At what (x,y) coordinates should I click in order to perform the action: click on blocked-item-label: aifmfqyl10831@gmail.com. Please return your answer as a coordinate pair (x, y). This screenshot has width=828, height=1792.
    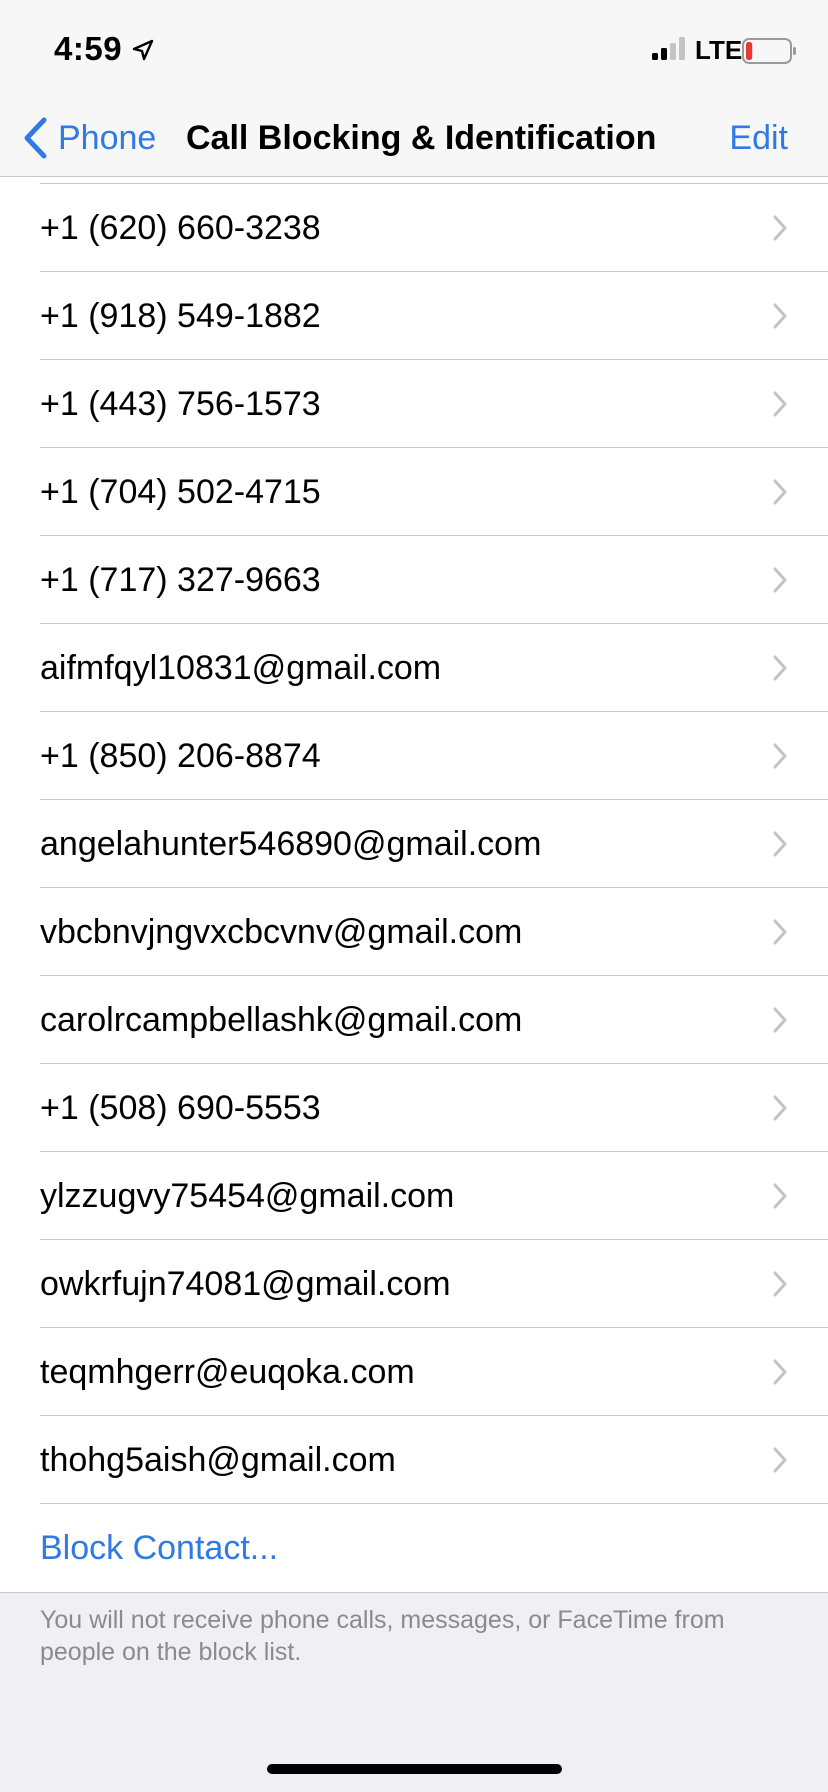
    Looking at the image, I should click on (241, 667).